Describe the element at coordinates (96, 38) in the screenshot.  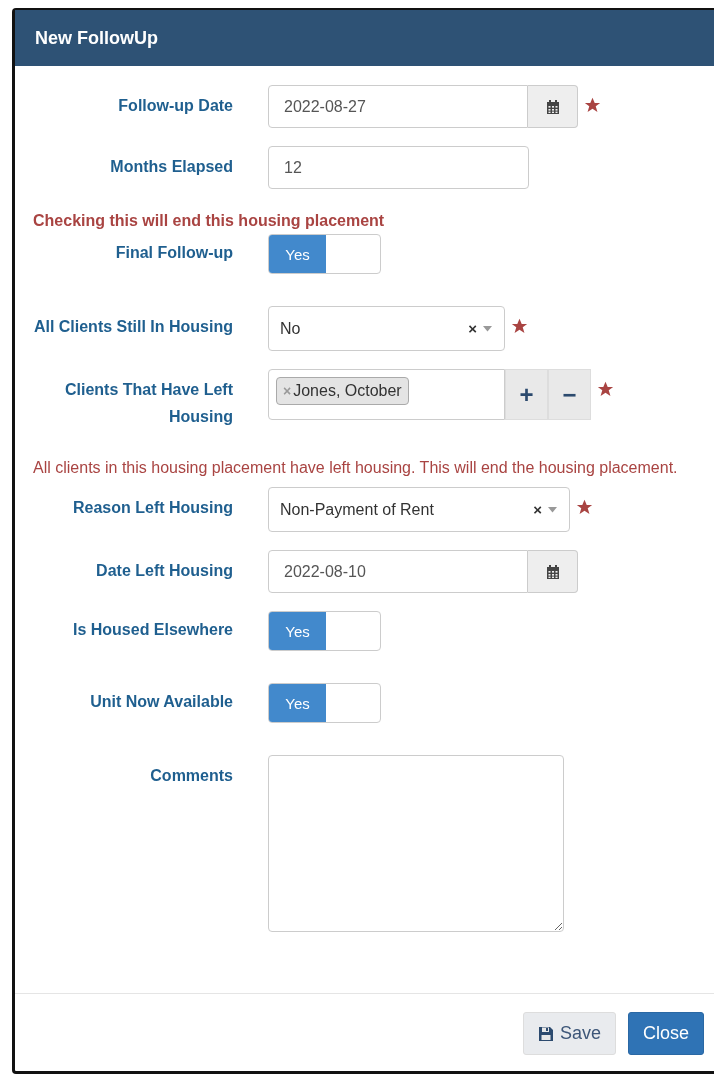
I see `dialog-title: New FollowUp` at that location.